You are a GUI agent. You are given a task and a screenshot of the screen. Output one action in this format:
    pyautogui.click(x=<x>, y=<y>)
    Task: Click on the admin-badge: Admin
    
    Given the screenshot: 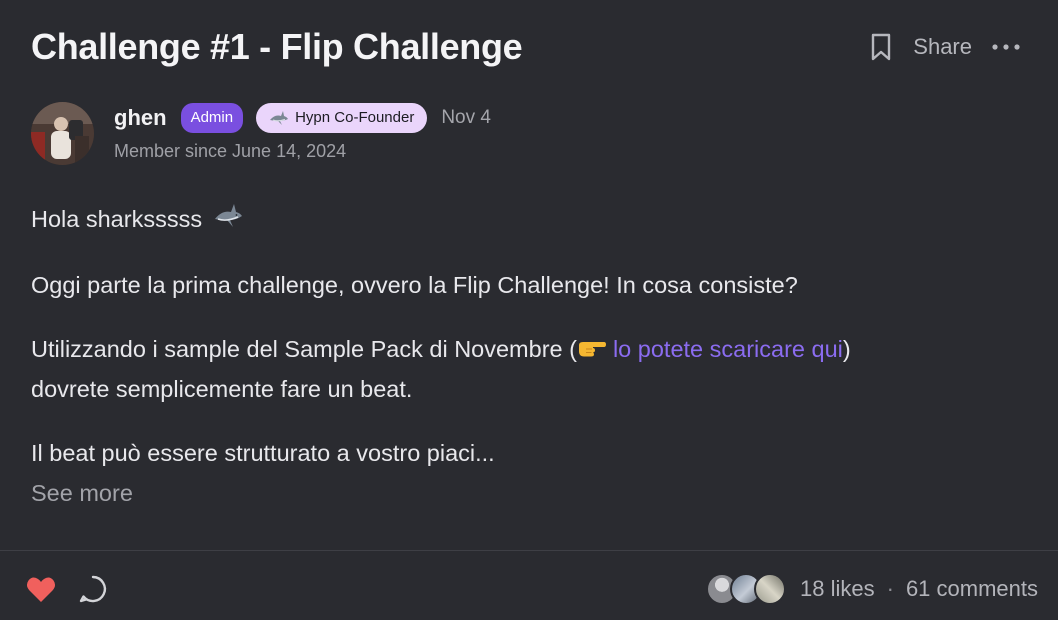 What is the action you would take?
    pyautogui.click(x=212, y=118)
    